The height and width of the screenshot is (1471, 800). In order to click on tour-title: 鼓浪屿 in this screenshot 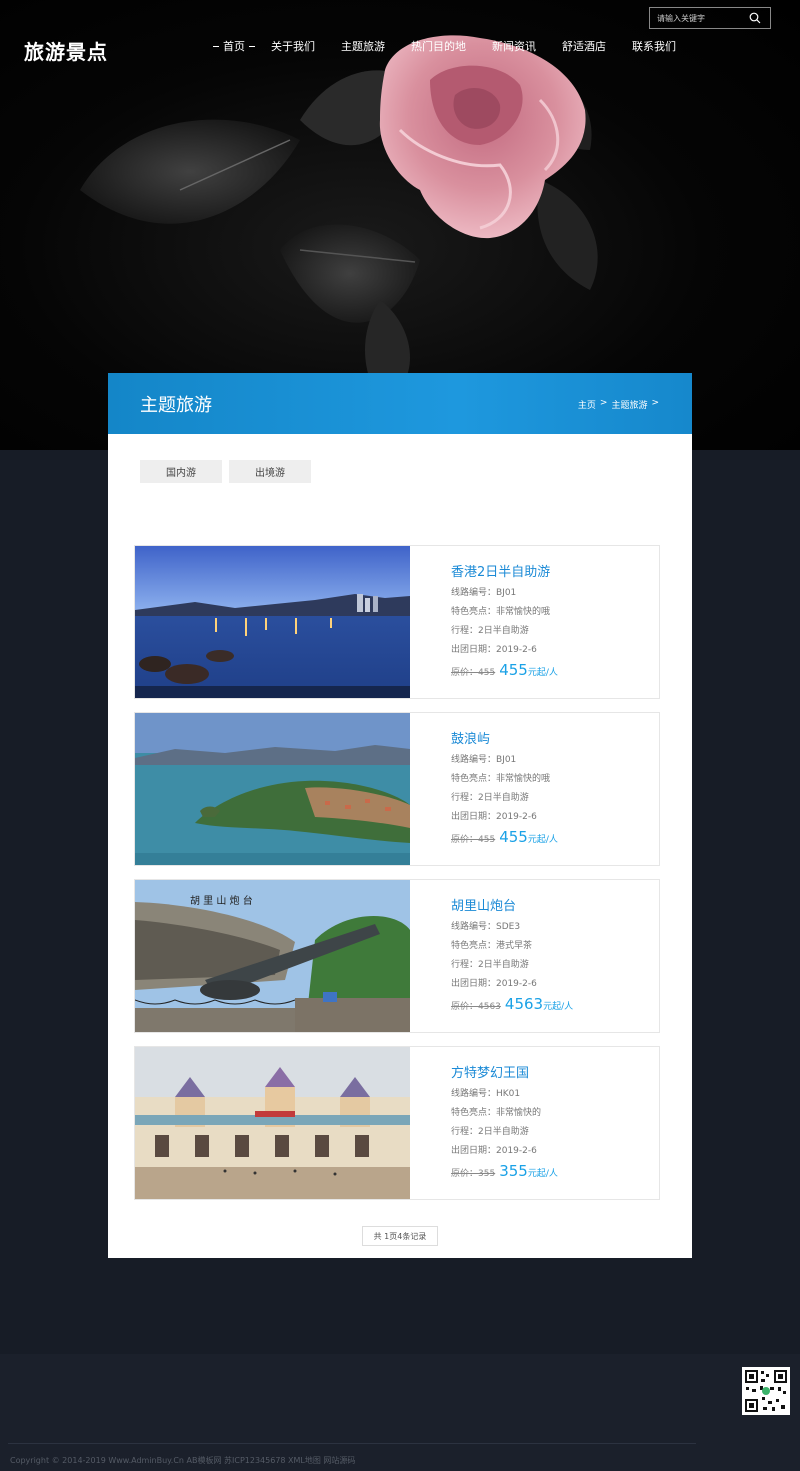, I will do `click(504, 737)`.